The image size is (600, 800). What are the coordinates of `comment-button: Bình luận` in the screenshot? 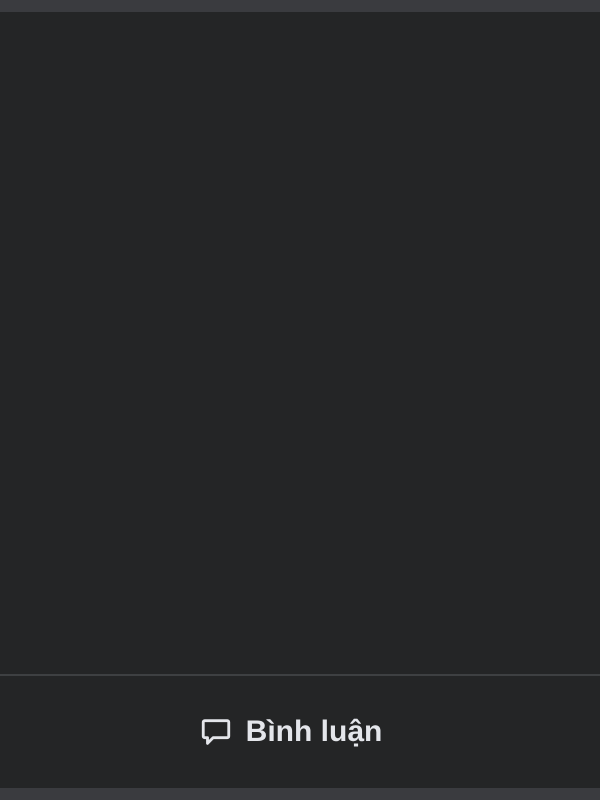 It's located at (290, 732).